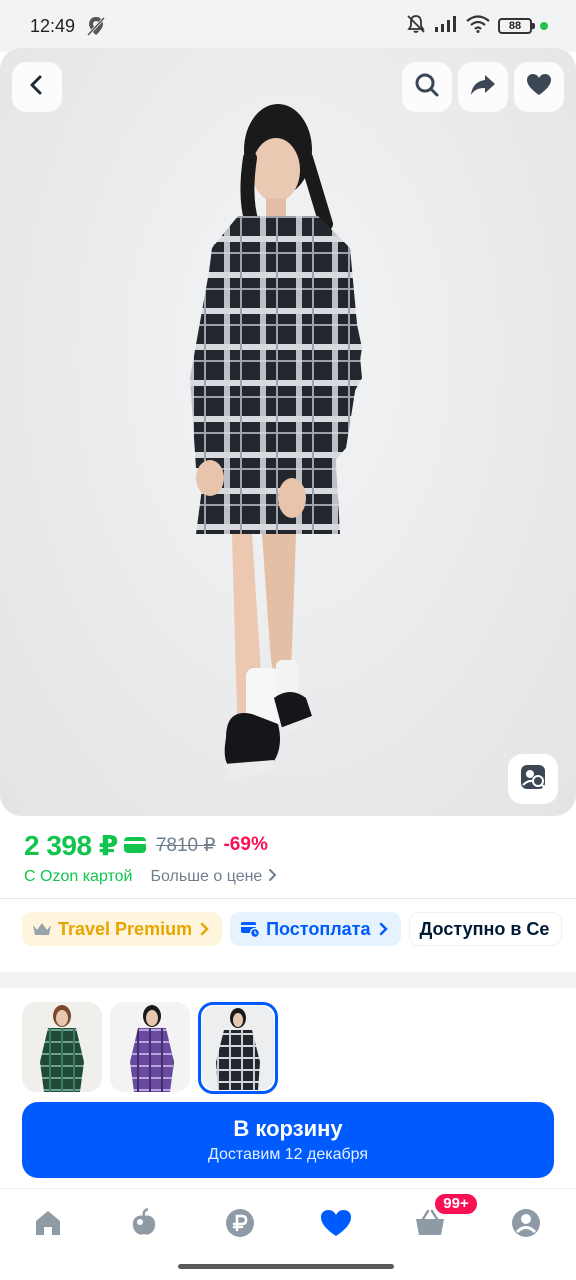 The width and height of the screenshot is (576, 1280). I want to click on battery-icon: 88, so click(516, 26).